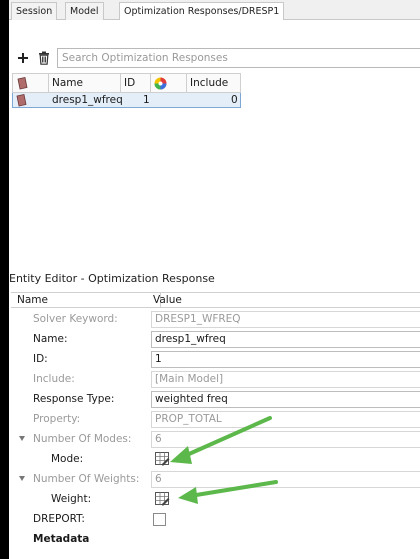 The height and width of the screenshot is (559, 420). What do you see at coordinates (50, 339) in the screenshot?
I see `prop-label: Name:` at bounding box center [50, 339].